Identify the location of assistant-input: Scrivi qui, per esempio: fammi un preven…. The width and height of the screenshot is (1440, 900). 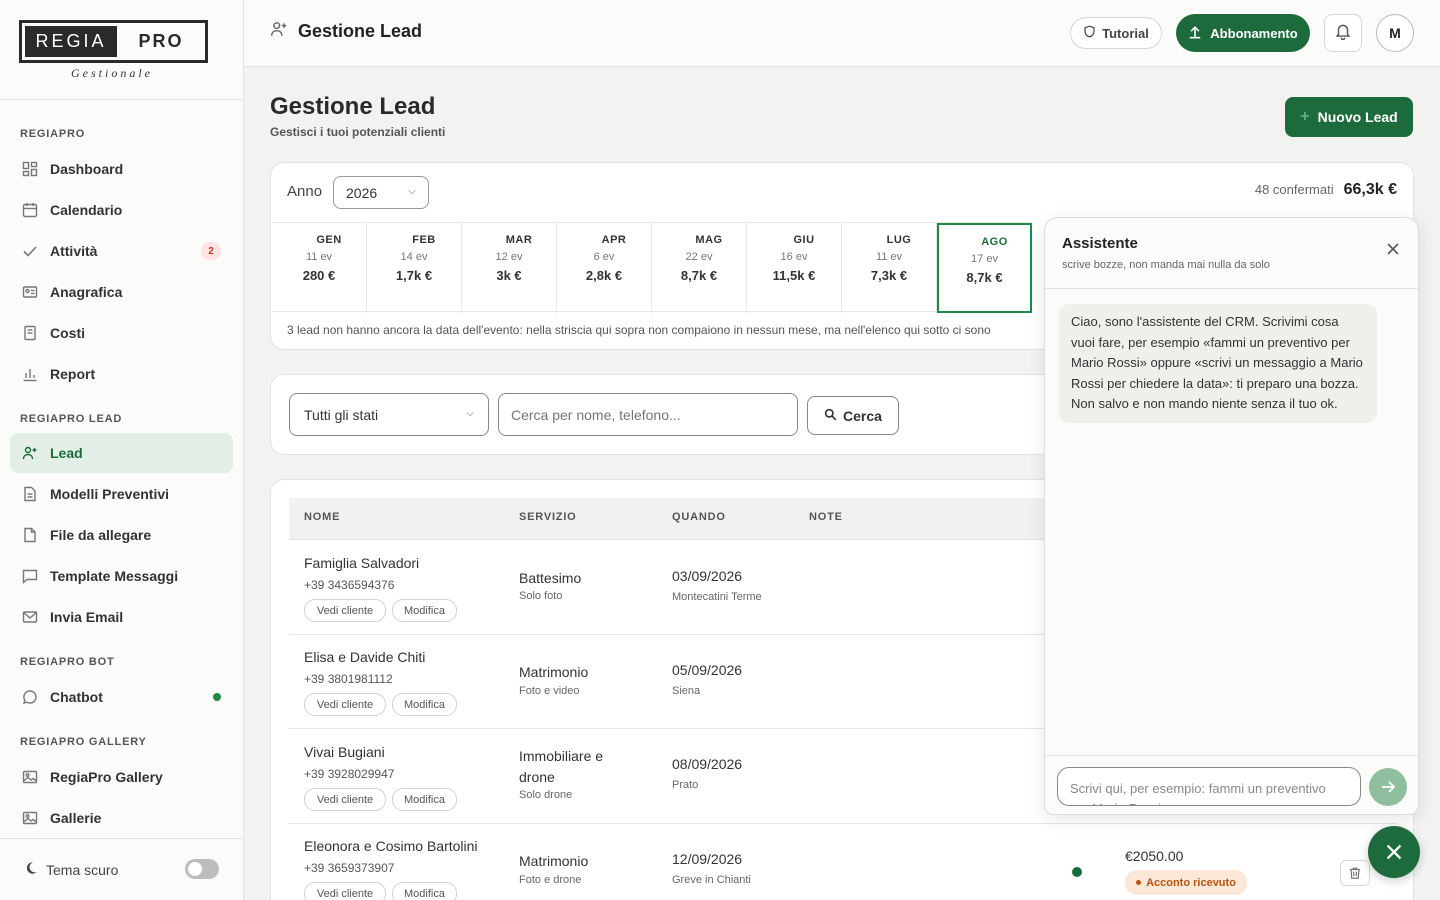
(1209, 786).